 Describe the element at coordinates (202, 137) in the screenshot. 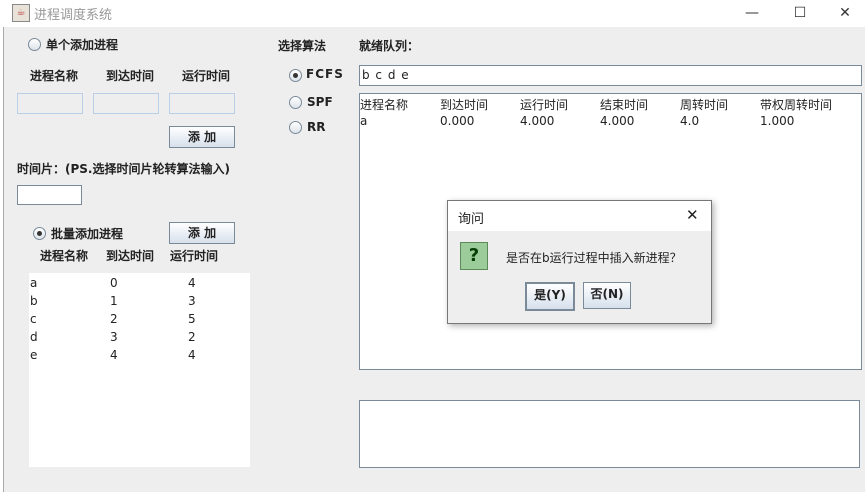

I see `single-add-button: 添 加` at that location.